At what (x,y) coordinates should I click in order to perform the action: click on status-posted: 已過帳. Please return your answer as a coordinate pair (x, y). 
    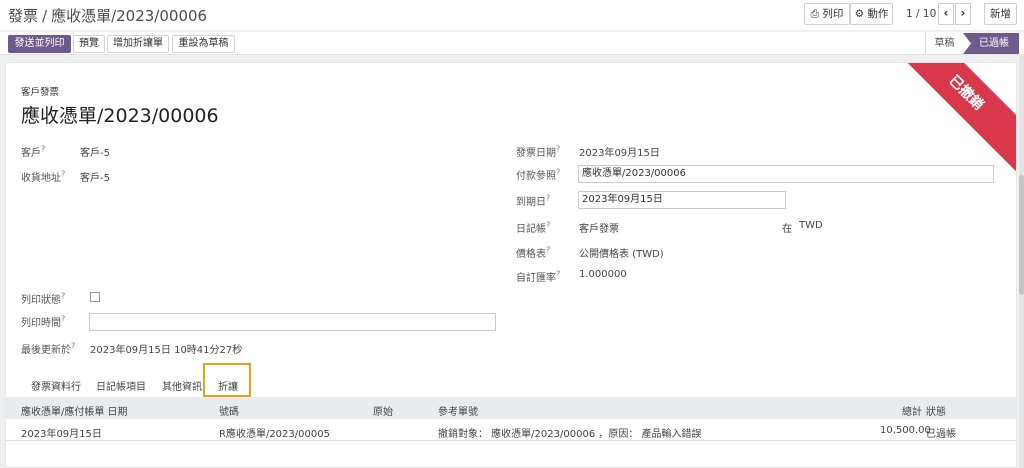
    Looking at the image, I should click on (991, 43).